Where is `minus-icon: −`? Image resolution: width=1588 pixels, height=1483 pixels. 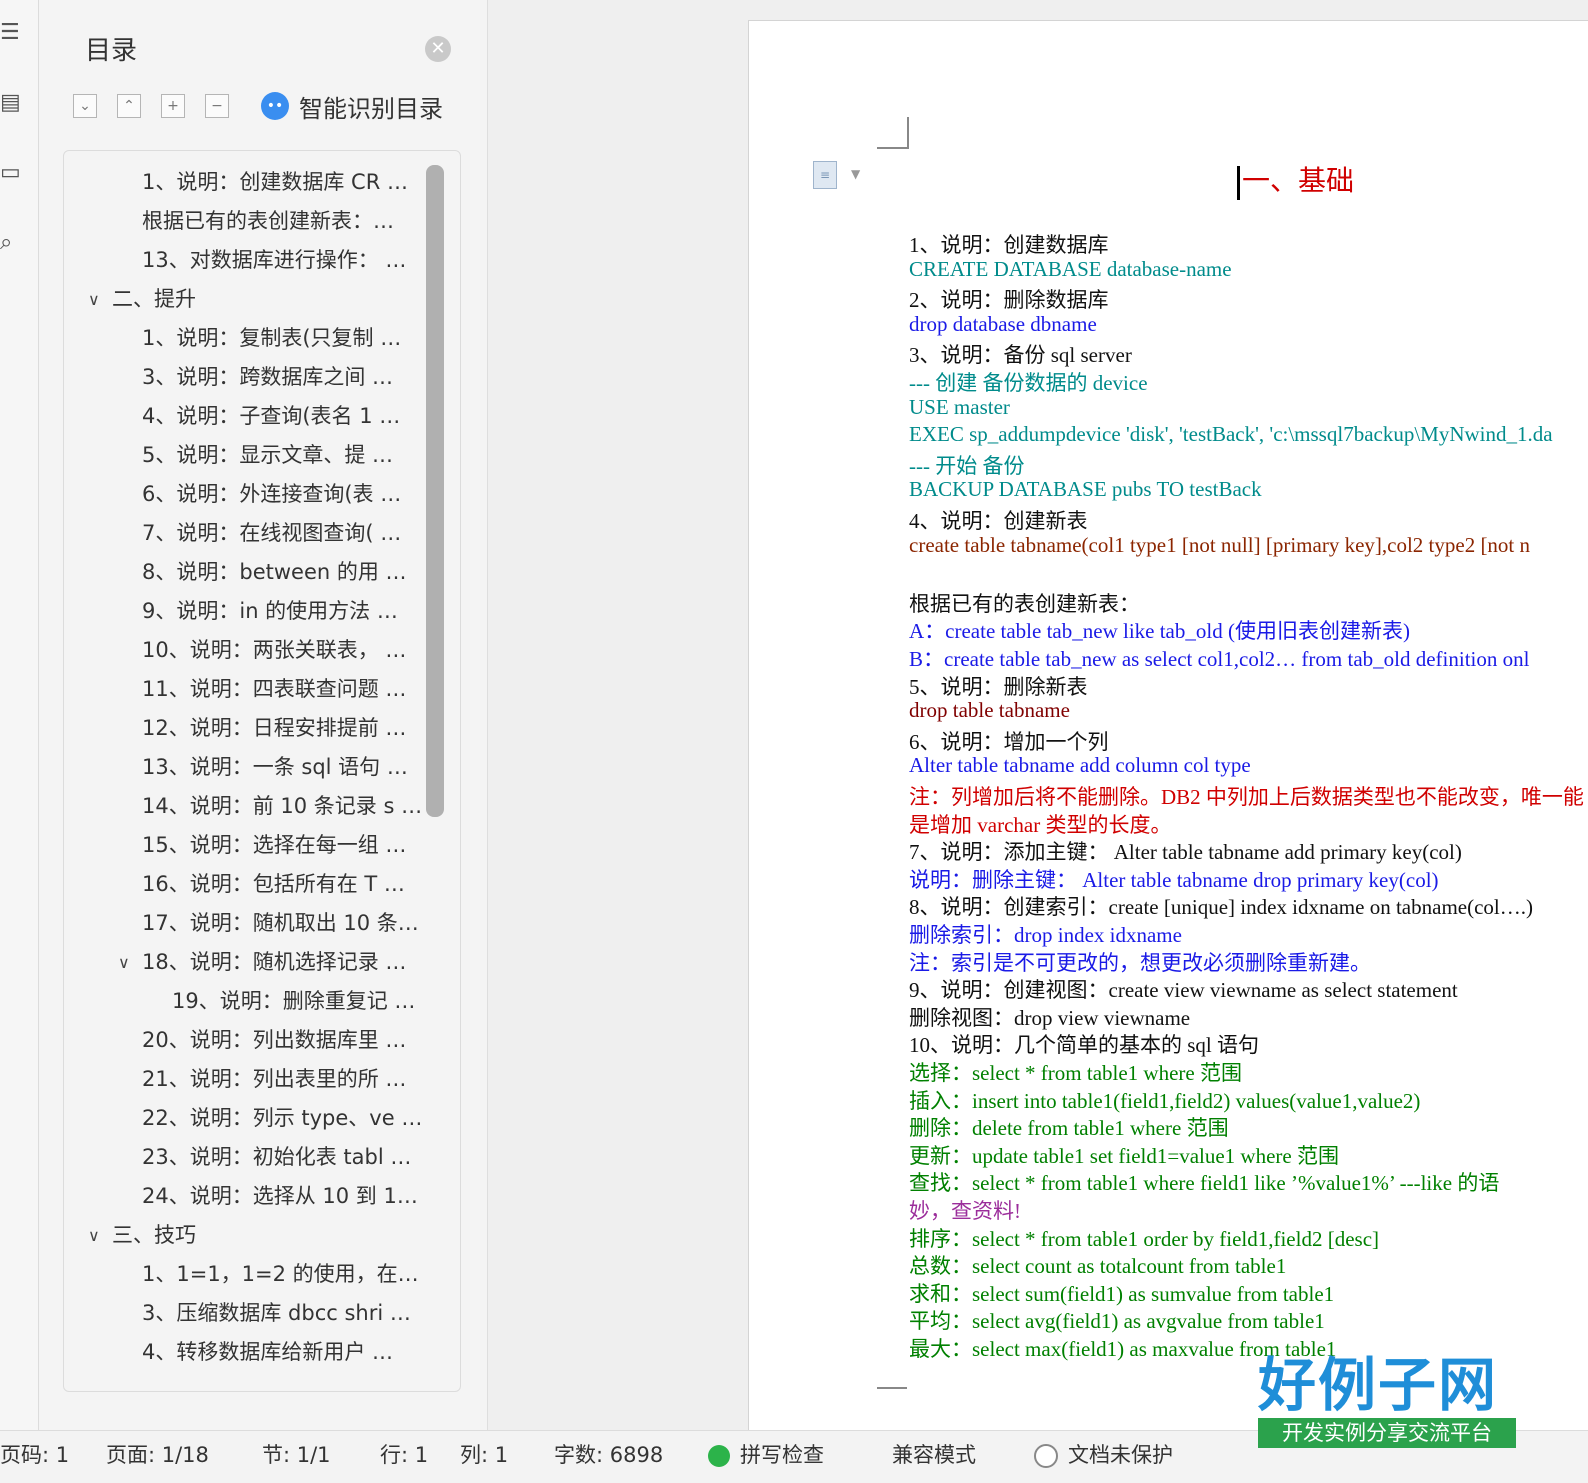 minus-icon: − is located at coordinates (217, 106).